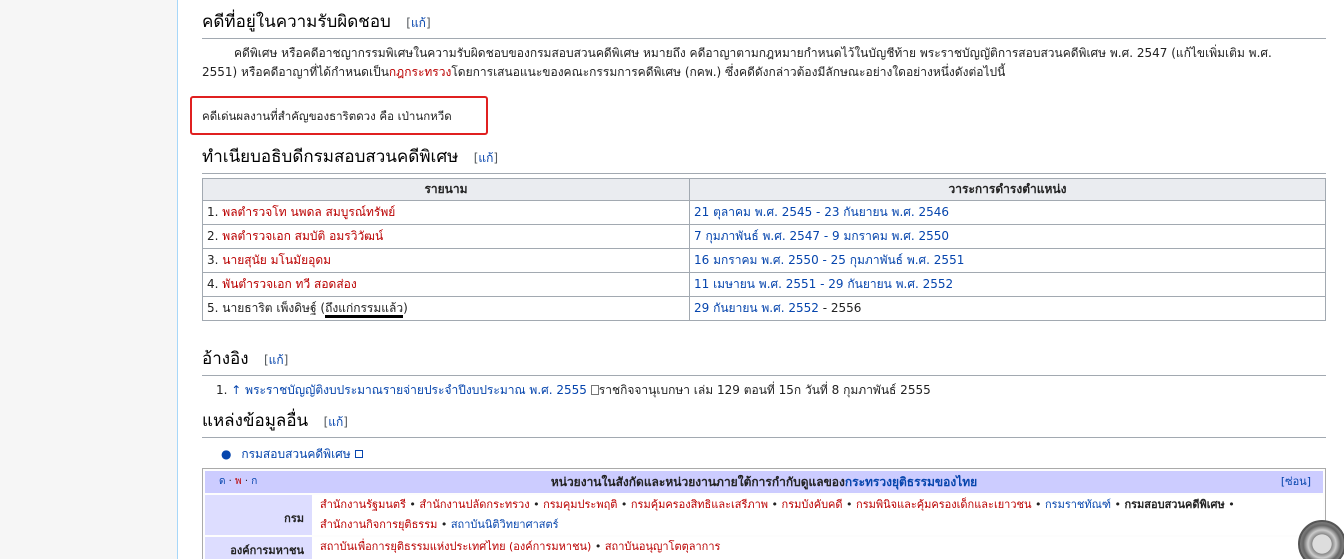  Describe the element at coordinates (254, 481) in the screenshot. I see `edit-navbox-link: ก` at that location.